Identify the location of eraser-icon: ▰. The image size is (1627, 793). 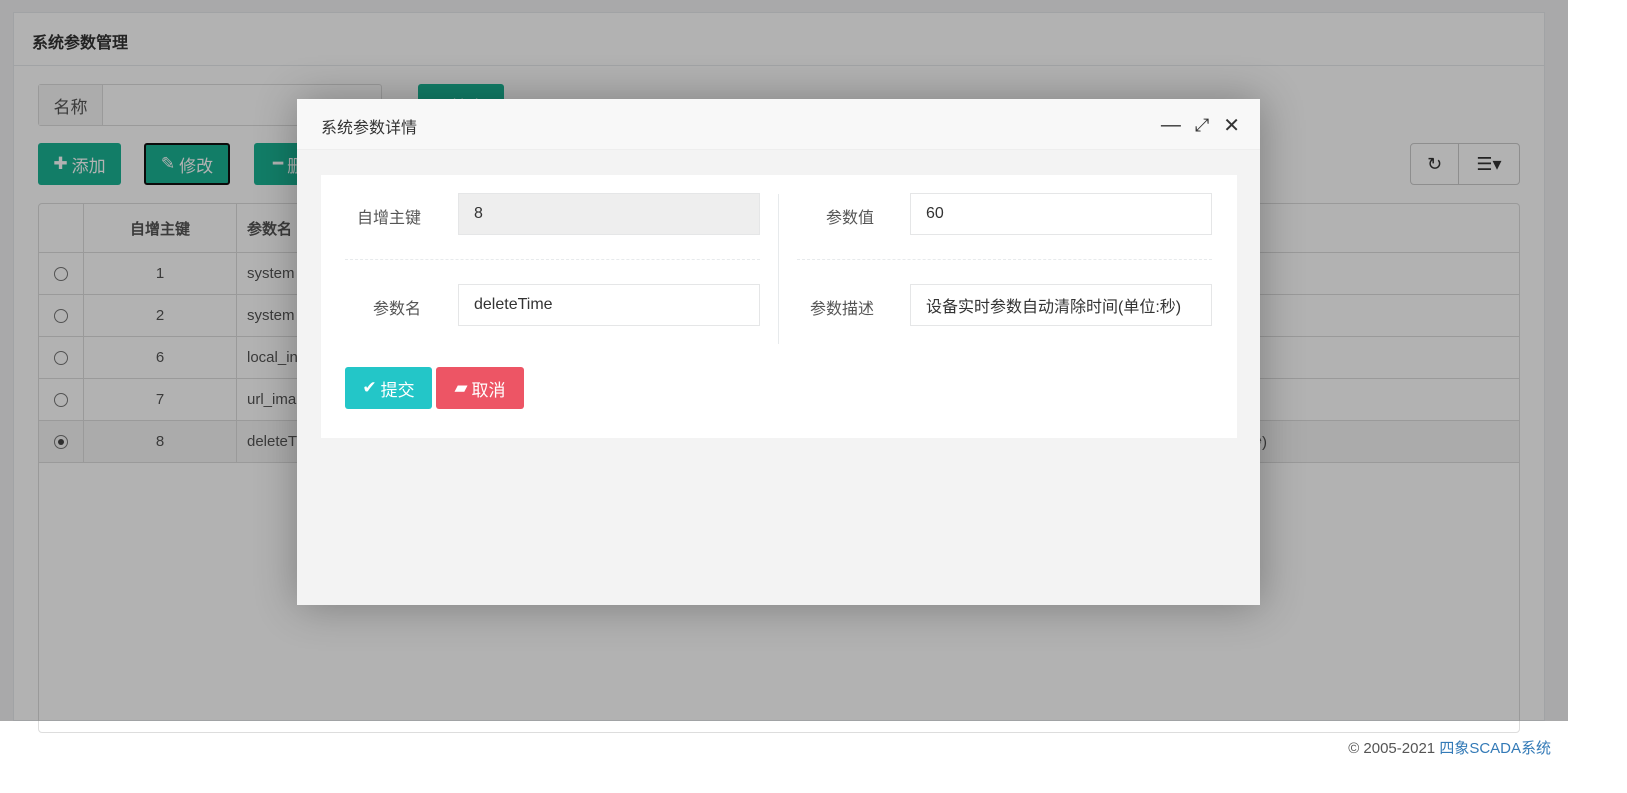
(461, 387).